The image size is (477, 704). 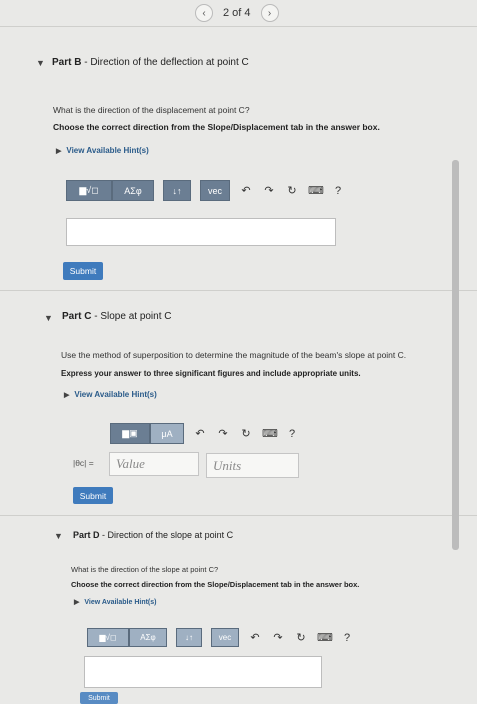 I want to click on scrollbar, so click(x=455, y=355).